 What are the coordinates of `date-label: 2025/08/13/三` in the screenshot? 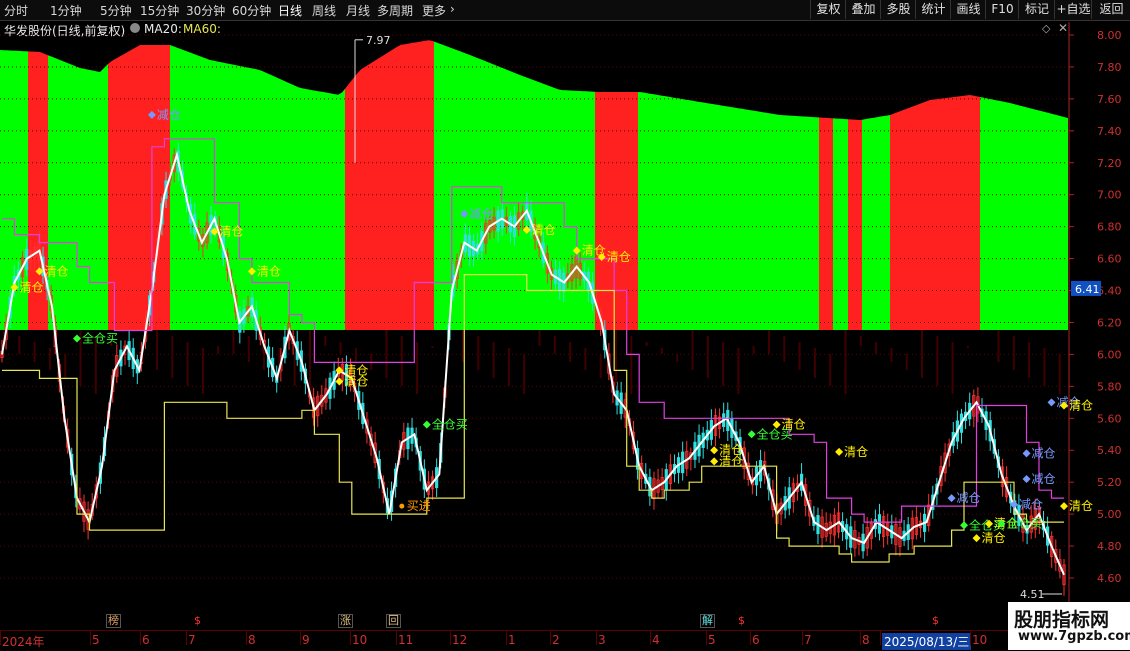 It's located at (927, 641).